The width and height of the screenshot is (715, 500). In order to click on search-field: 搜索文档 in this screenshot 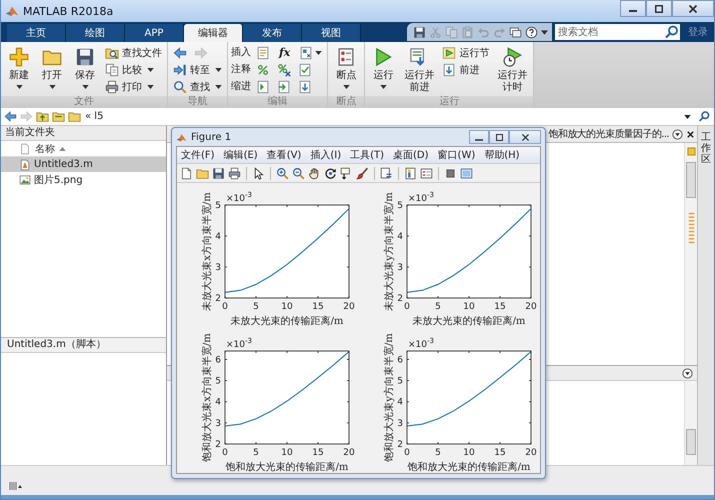, I will do `click(609, 32)`.